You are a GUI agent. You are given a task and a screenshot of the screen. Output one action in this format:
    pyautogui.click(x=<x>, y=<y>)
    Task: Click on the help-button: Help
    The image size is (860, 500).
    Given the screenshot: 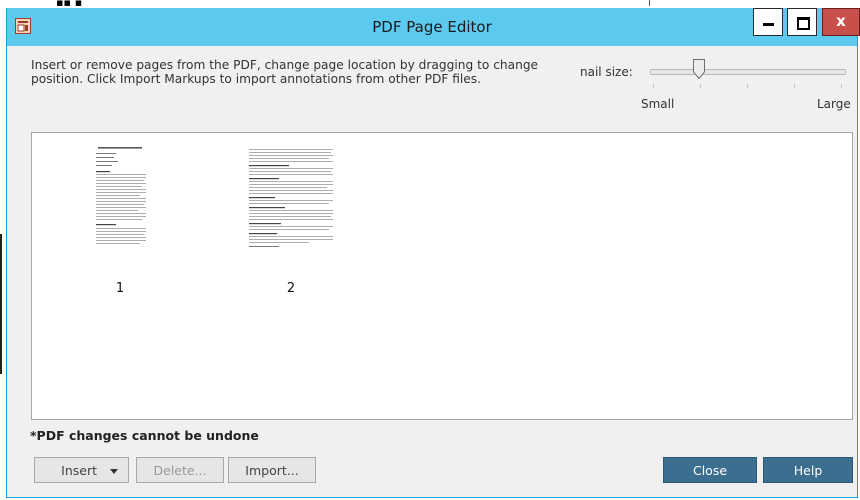 What is the action you would take?
    pyautogui.click(x=808, y=470)
    